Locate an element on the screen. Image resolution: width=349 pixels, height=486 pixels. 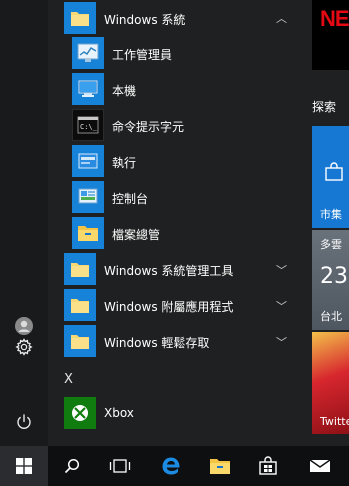
run-icon is located at coordinates (88, 161).